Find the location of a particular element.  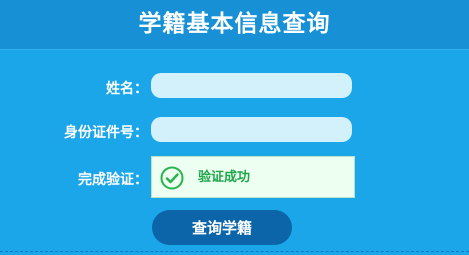

verify-label: 完成验证： is located at coordinates (113, 180).